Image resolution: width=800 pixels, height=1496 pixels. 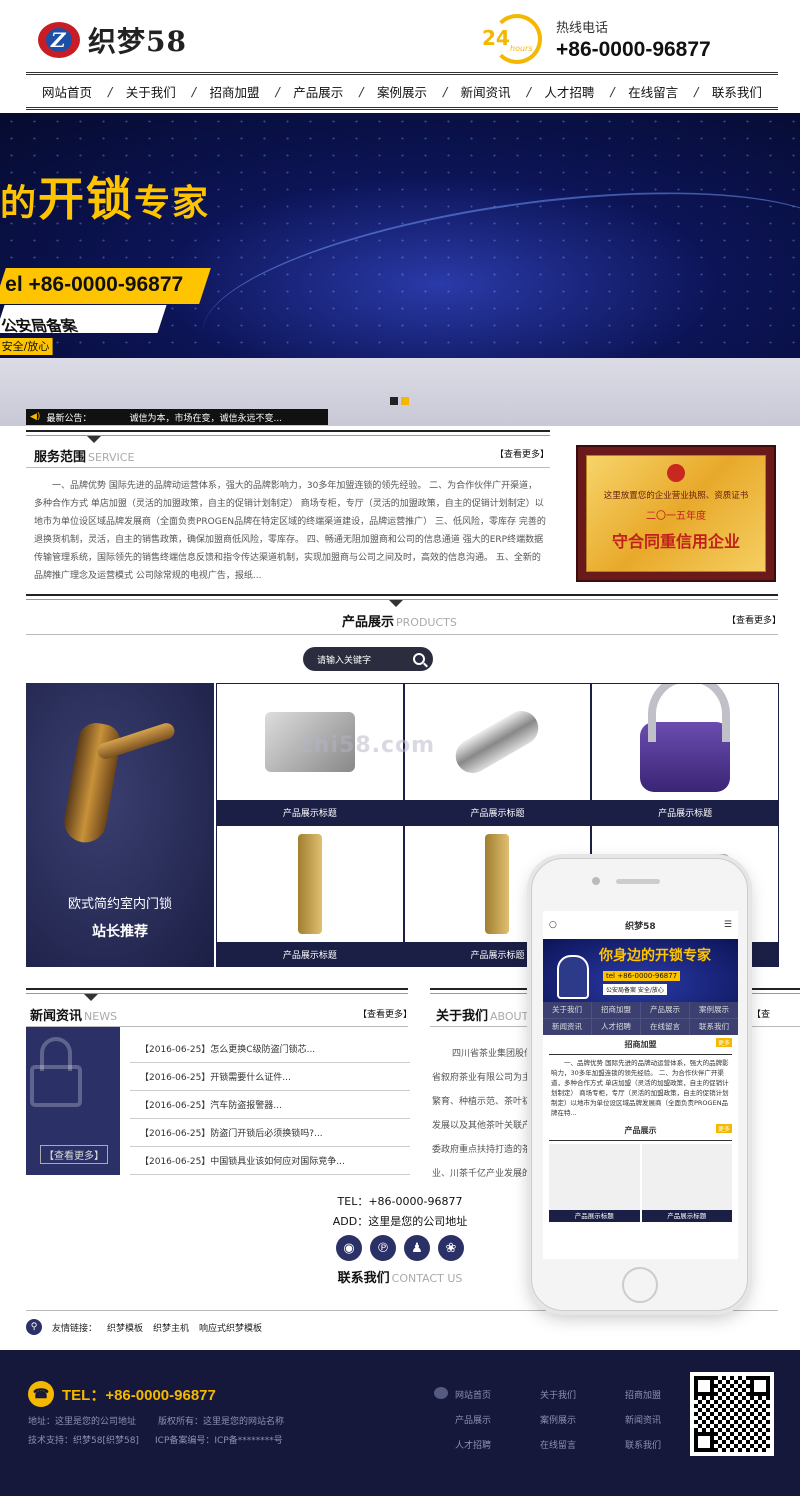 I want to click on search-input: 请输入关键字, so click(x=344, y=659).